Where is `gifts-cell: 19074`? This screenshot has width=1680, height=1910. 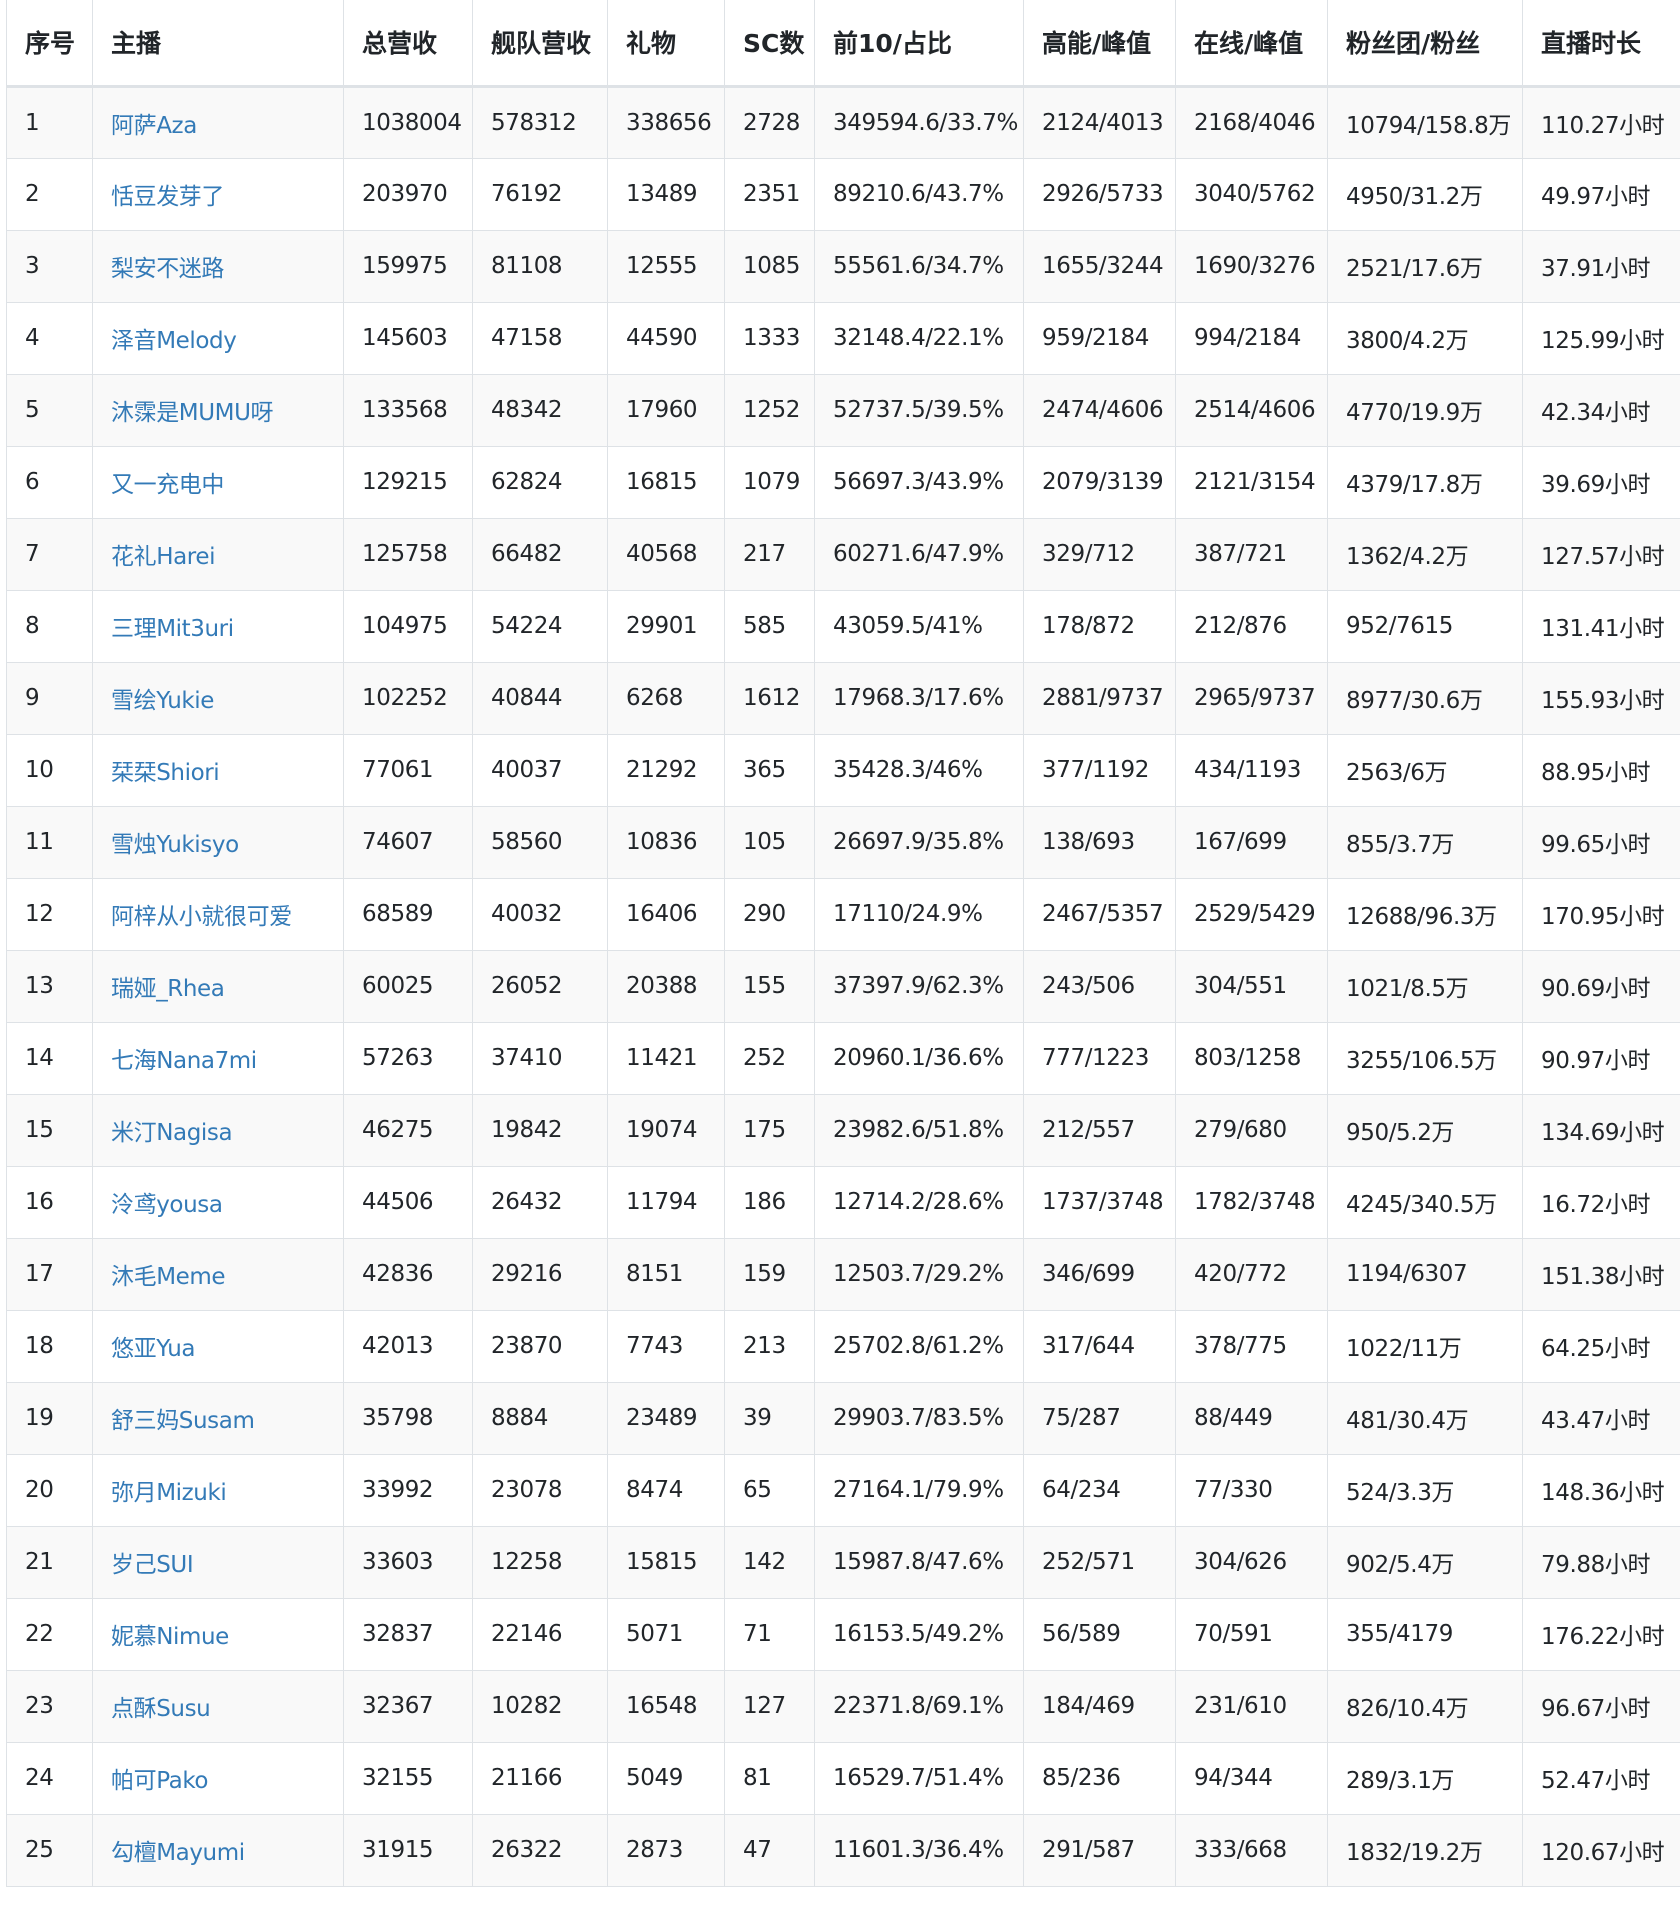
gifts-cell: 19074 is located at coordinates (666, 1130).